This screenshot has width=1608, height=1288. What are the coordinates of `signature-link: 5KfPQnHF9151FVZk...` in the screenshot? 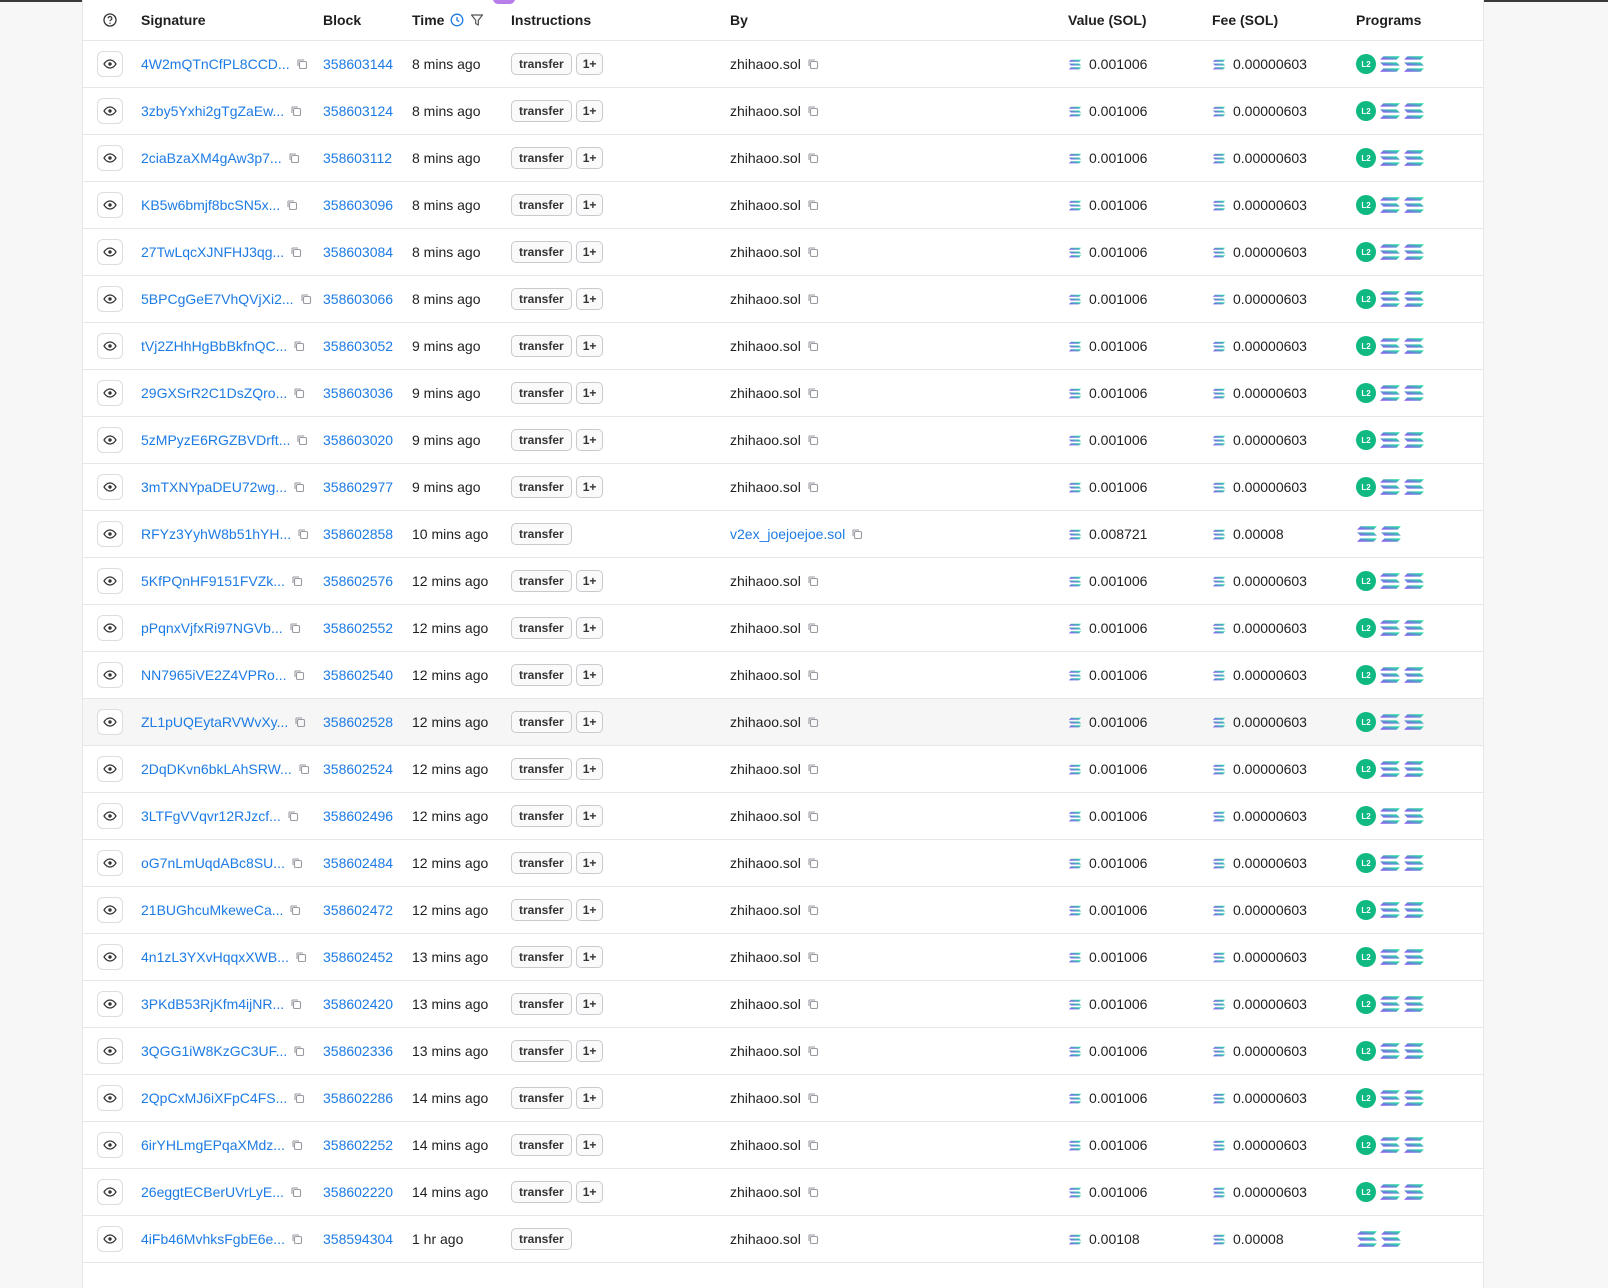 It's located at (213, 581).